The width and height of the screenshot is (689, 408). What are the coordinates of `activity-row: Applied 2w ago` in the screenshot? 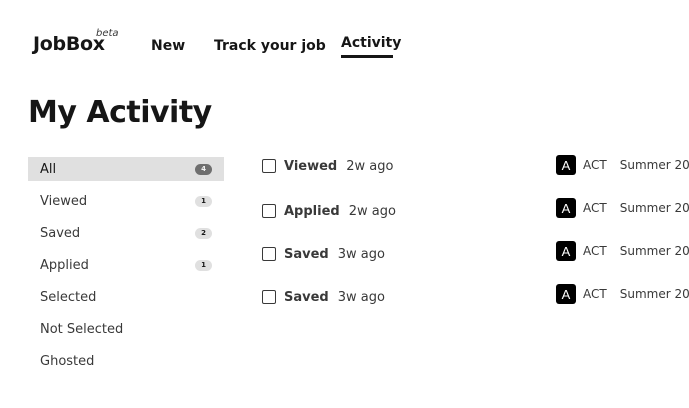 It's located at (329, 211).